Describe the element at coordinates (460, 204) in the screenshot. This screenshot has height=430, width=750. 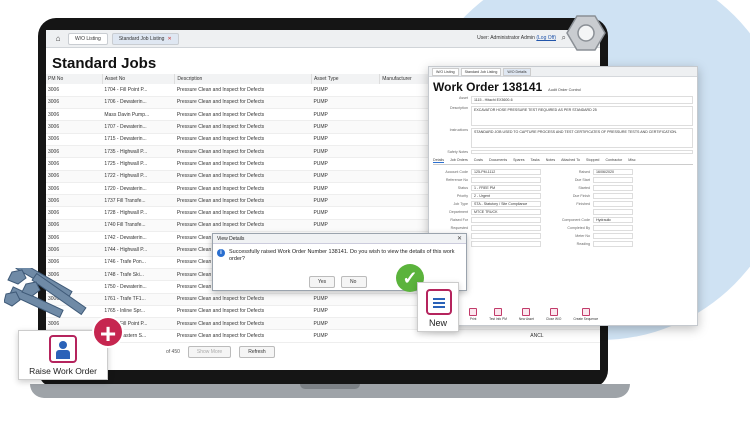
I see `wo-detail-label: Job Type` at that location.